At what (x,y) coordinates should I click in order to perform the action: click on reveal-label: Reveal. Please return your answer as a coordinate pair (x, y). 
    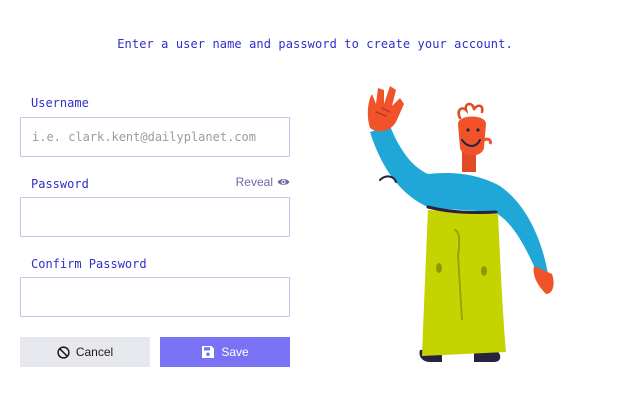
    Looking at the image, I should click on (254, 182).